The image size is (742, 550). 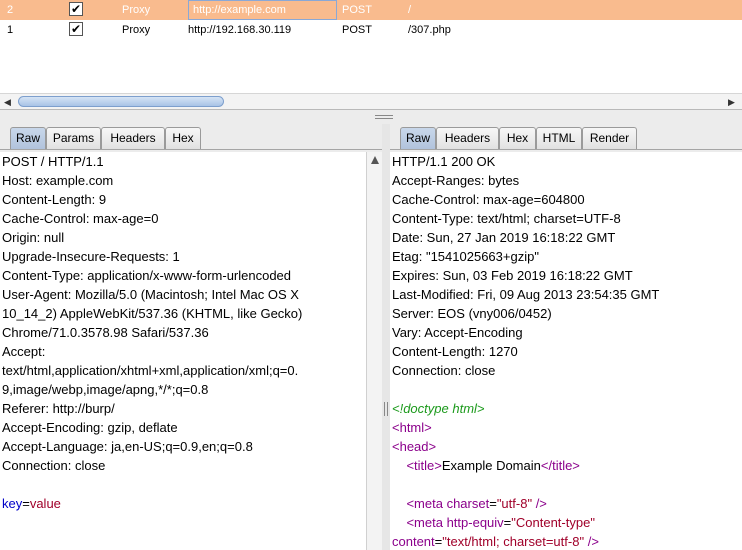 What do you see at coordinates (488, 199) in the screenshot?
I see `response-header: Cache-Control: max-age=604800` at bounding box center [488, 199].